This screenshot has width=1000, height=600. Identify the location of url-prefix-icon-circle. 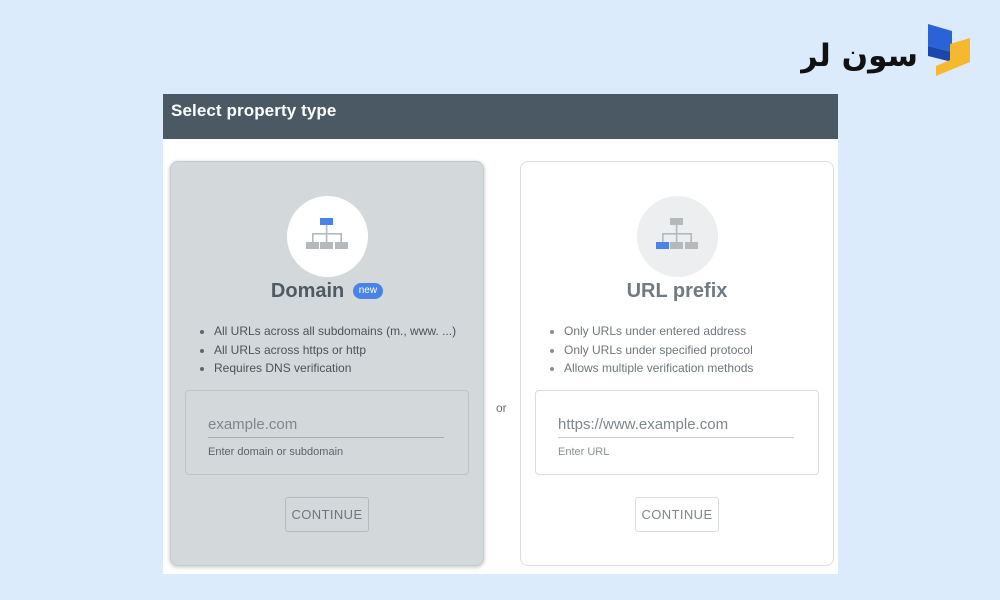
(677, 236).